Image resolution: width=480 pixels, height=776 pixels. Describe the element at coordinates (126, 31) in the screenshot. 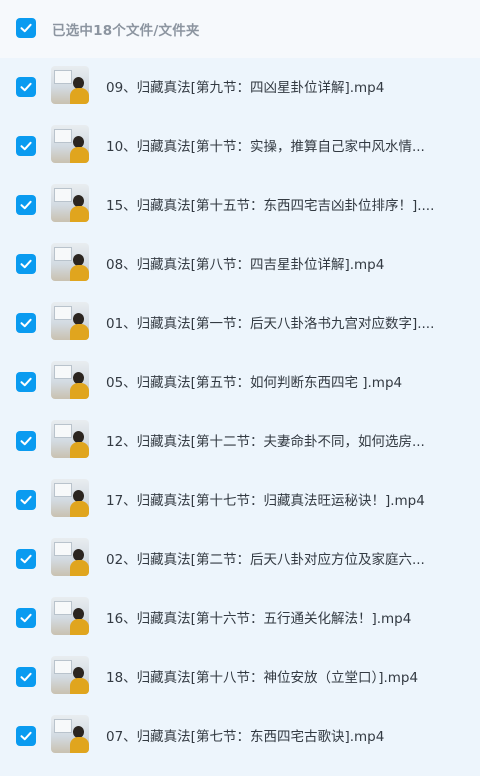

I see `selection-count-title: 已选中18个文件/文件夹` at that location.